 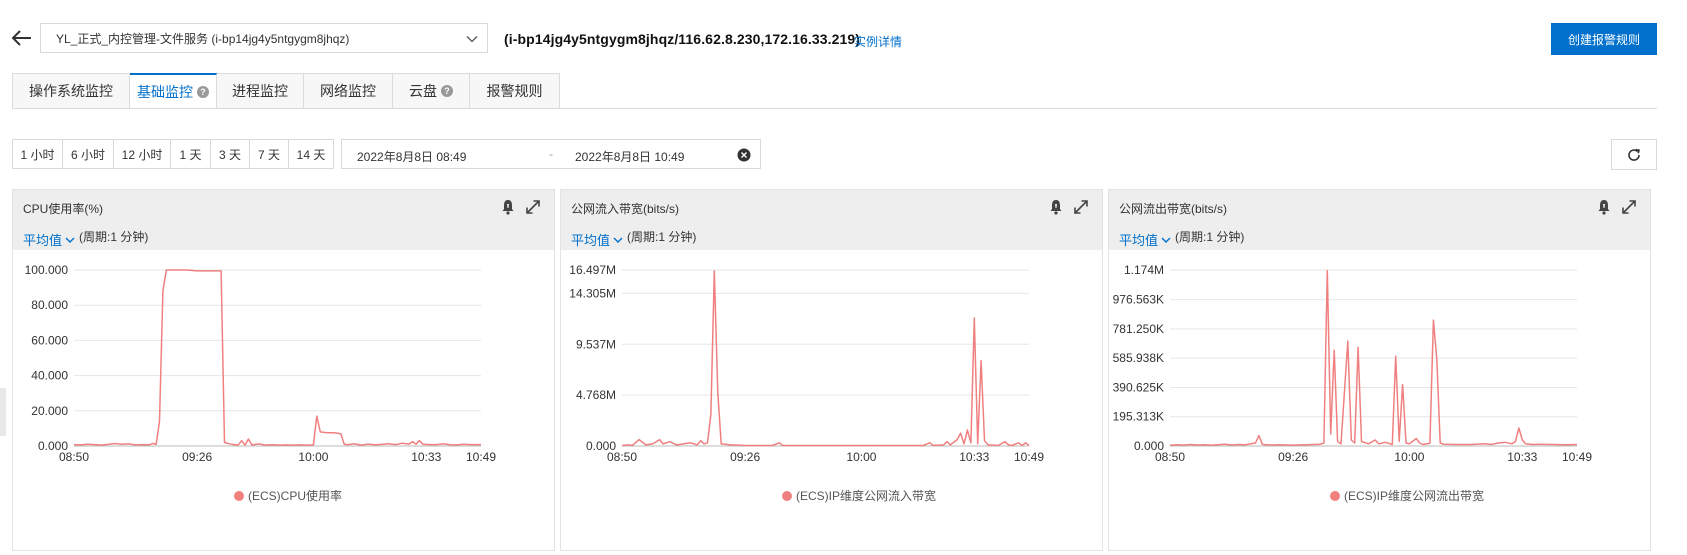 I want to click on create-alarm-rule-button: 创建报警规则, so click(x=1604, y=39).